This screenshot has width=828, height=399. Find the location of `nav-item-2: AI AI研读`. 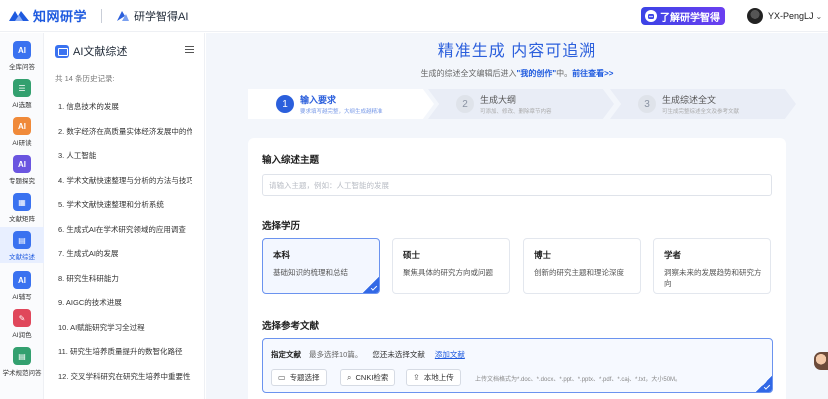

nav-item-2: AI AI研读 is located at coordinates (22, 131).